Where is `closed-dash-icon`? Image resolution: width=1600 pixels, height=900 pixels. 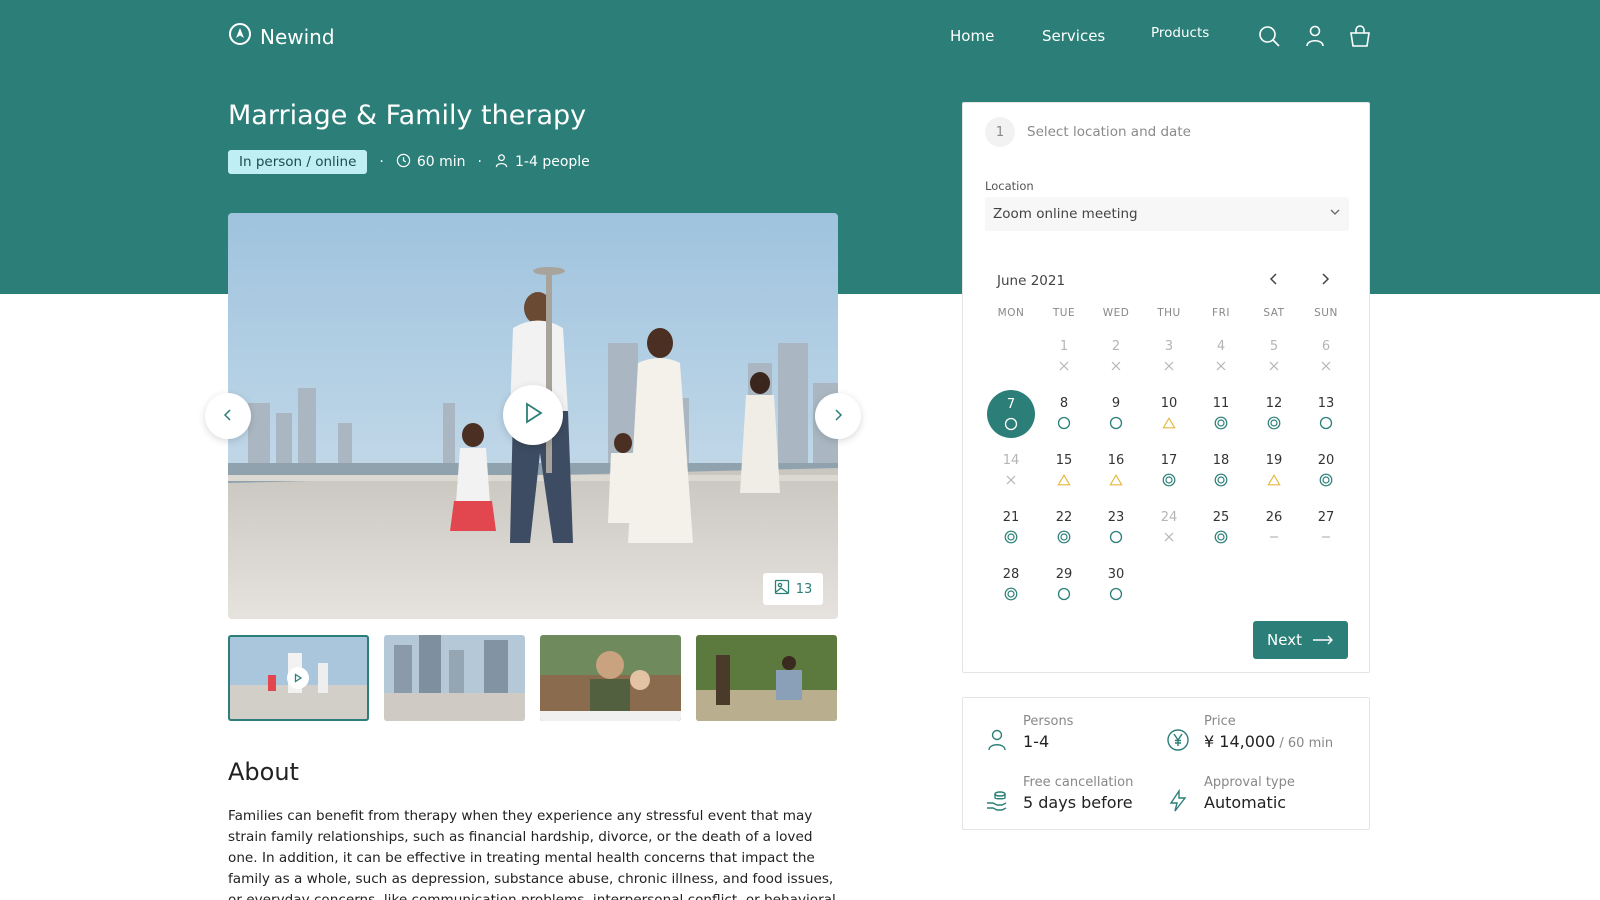 closed-dash-icon is located at coordinates (1274, 537).